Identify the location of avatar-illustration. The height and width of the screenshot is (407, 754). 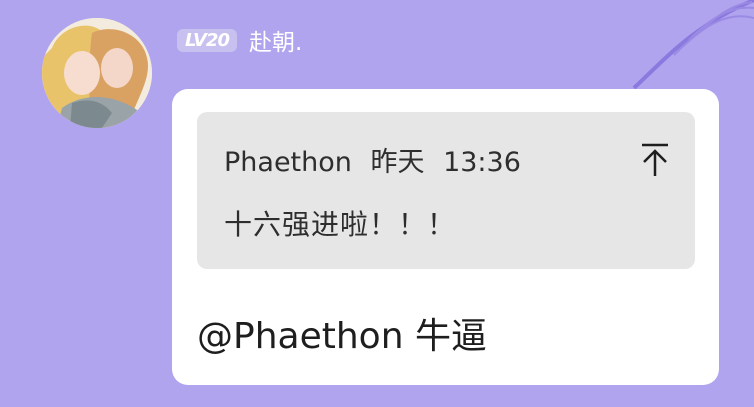
(97, 73).